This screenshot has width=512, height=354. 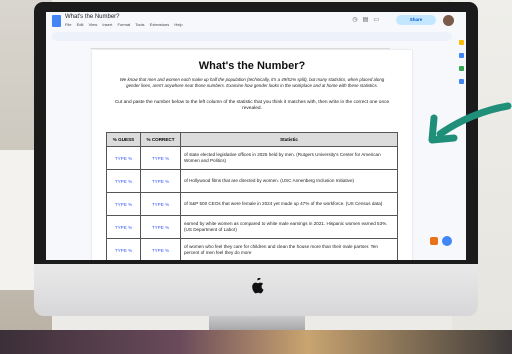 What do you see at coordinates (139, 24) in the screenshot?
I see `menu-tools: Tools` at bounding box center [139, 24].